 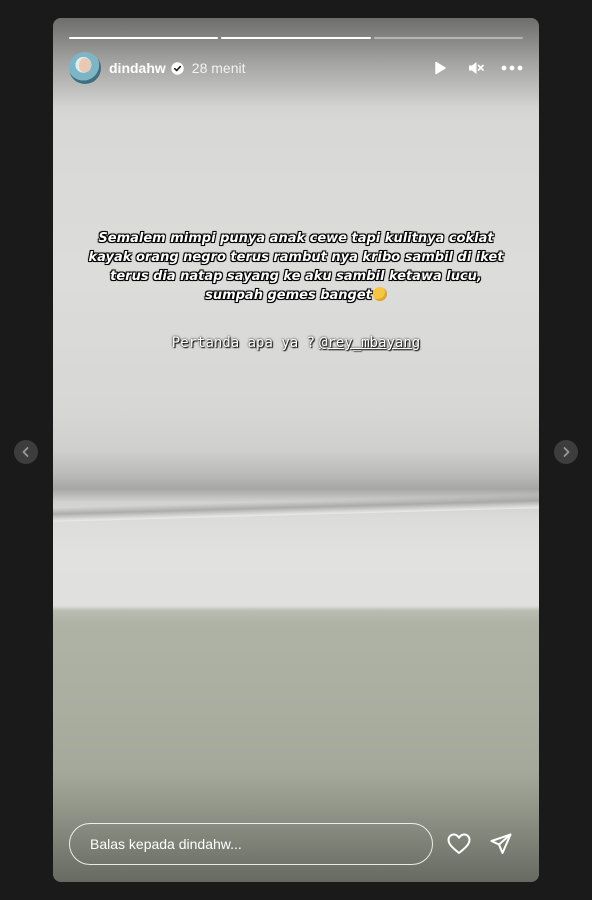 I want to click on previous-story-button, so click(x=26, y=452).